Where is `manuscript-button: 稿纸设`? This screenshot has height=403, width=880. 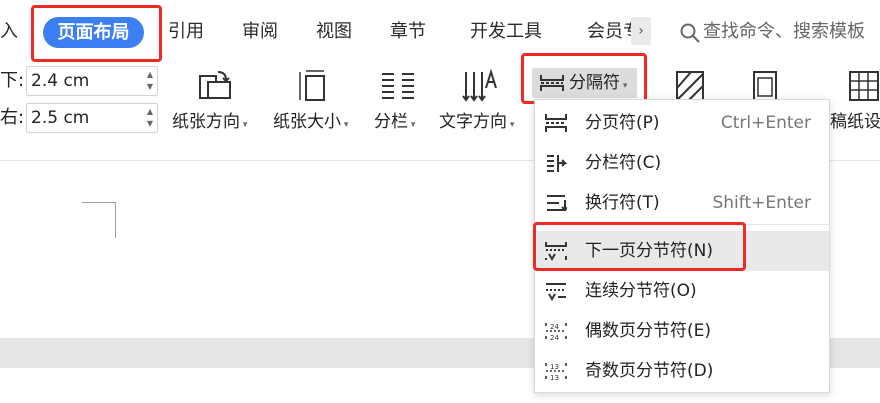 manuscript-button: 稿纸设 is located at coordinates (855, 122).